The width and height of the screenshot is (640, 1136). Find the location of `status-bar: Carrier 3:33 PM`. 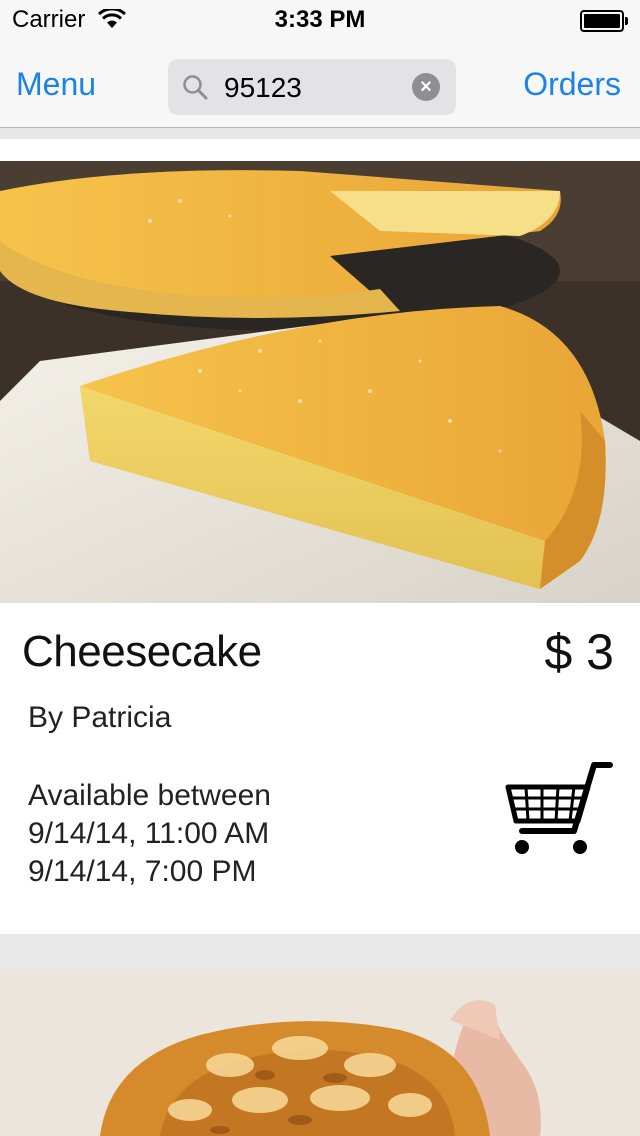

status-bar: Carrier 3:33 PM is located at coordinates (320, 20).